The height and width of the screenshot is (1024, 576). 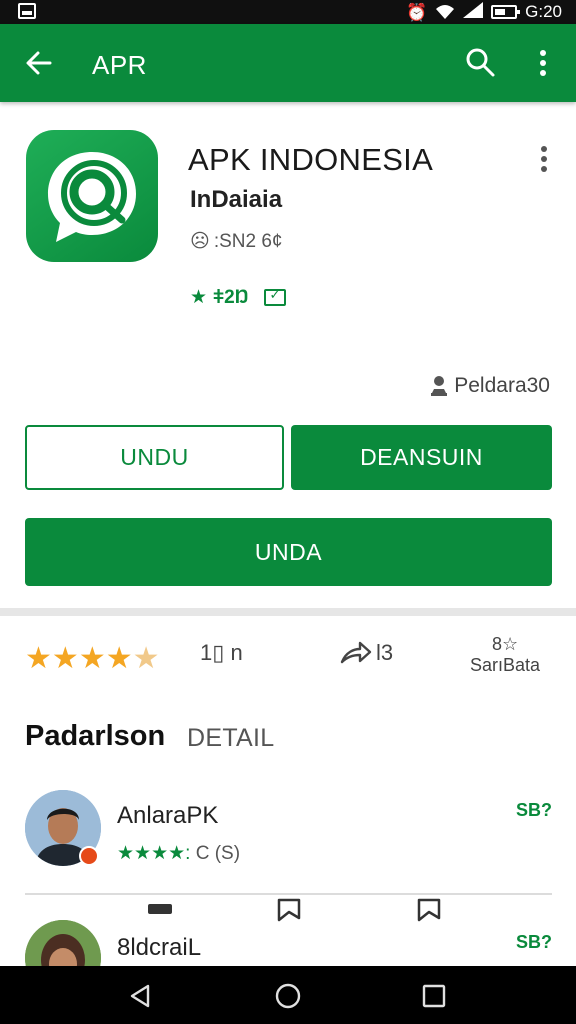 I want to click on arrow-left-icon, so click(x=39, y=63).